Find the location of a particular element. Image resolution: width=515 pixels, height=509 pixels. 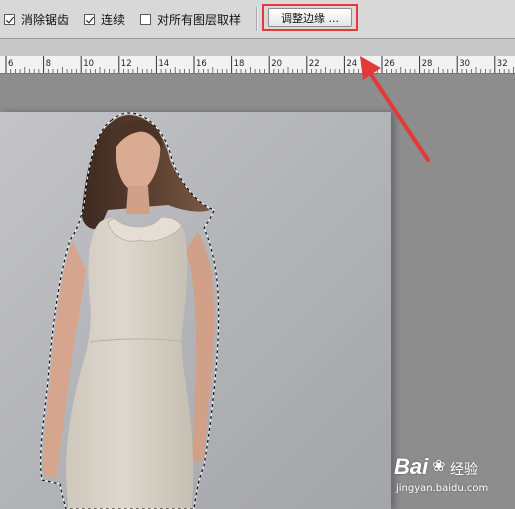

baidu-watermark: Bai ❀ 经验 jingyan.baidu.com is located at coordinates (451, 477).